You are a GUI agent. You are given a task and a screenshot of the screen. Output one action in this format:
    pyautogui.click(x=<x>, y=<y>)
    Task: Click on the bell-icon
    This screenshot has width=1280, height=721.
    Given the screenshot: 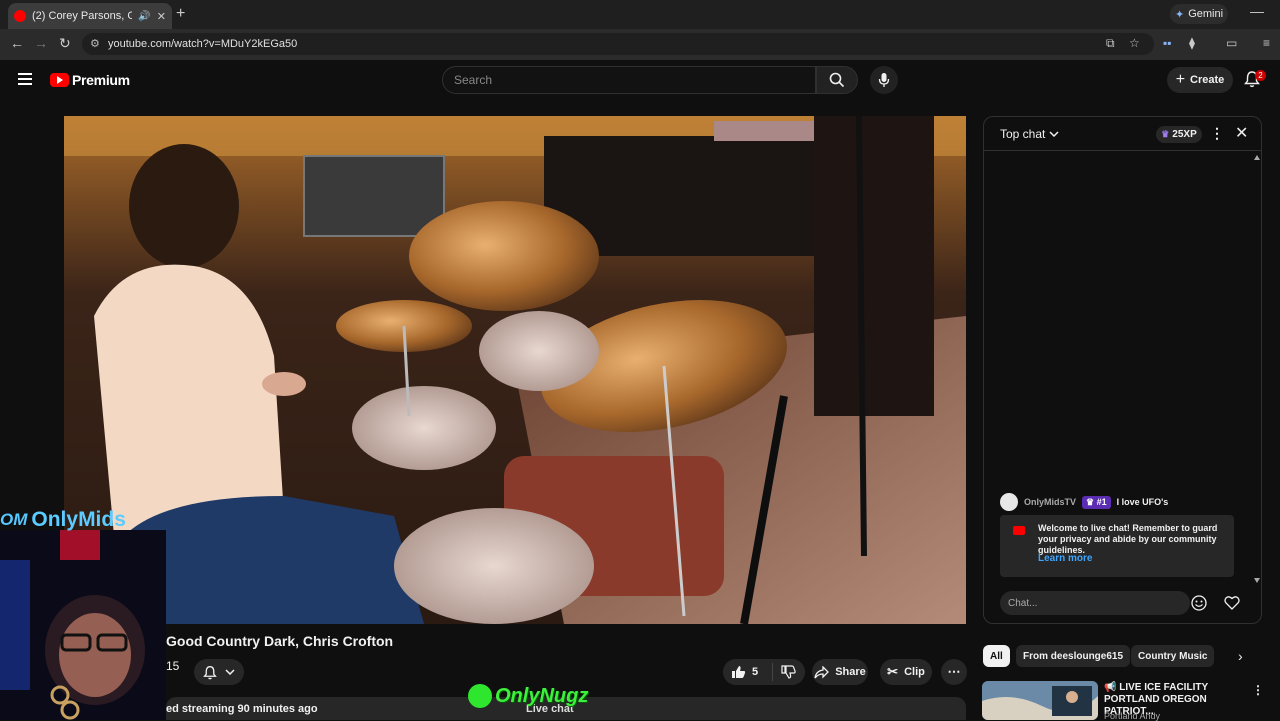 What is the action you would take?
    pyautogui.click(x=210, y=672)
    